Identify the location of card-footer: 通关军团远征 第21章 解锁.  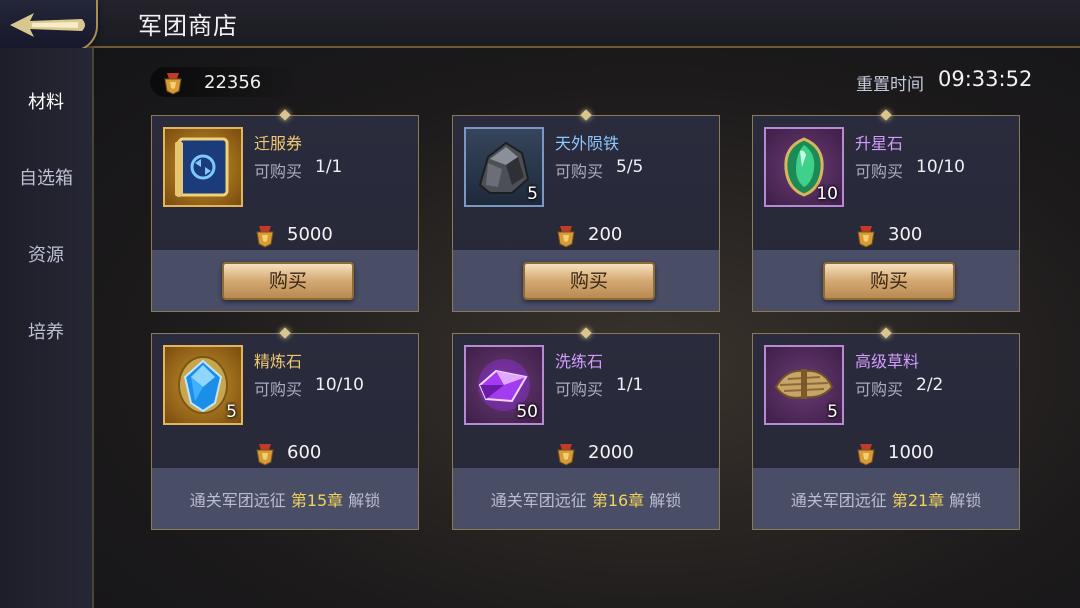
(886, 498).